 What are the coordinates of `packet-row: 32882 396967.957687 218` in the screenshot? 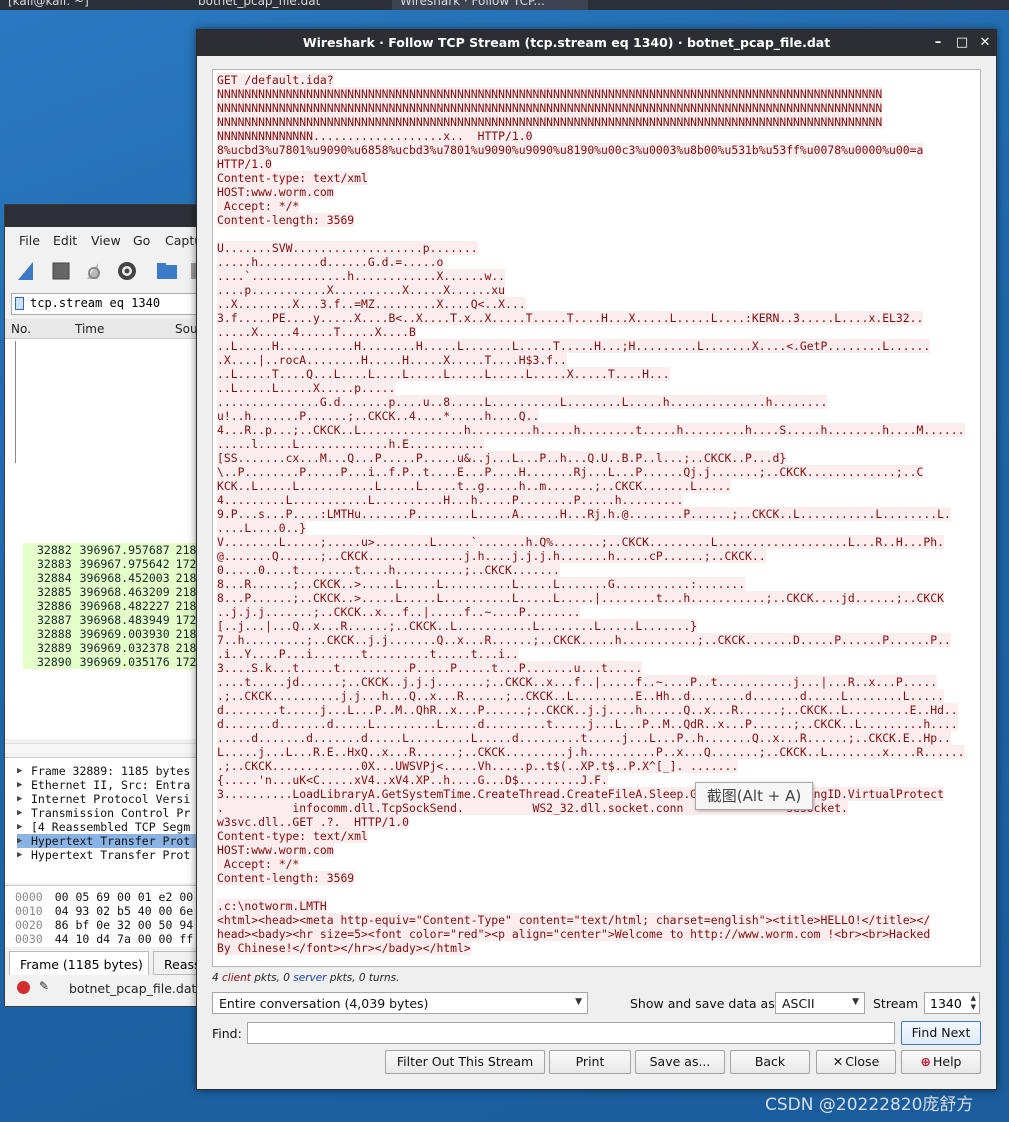 It's located at (111, 550).